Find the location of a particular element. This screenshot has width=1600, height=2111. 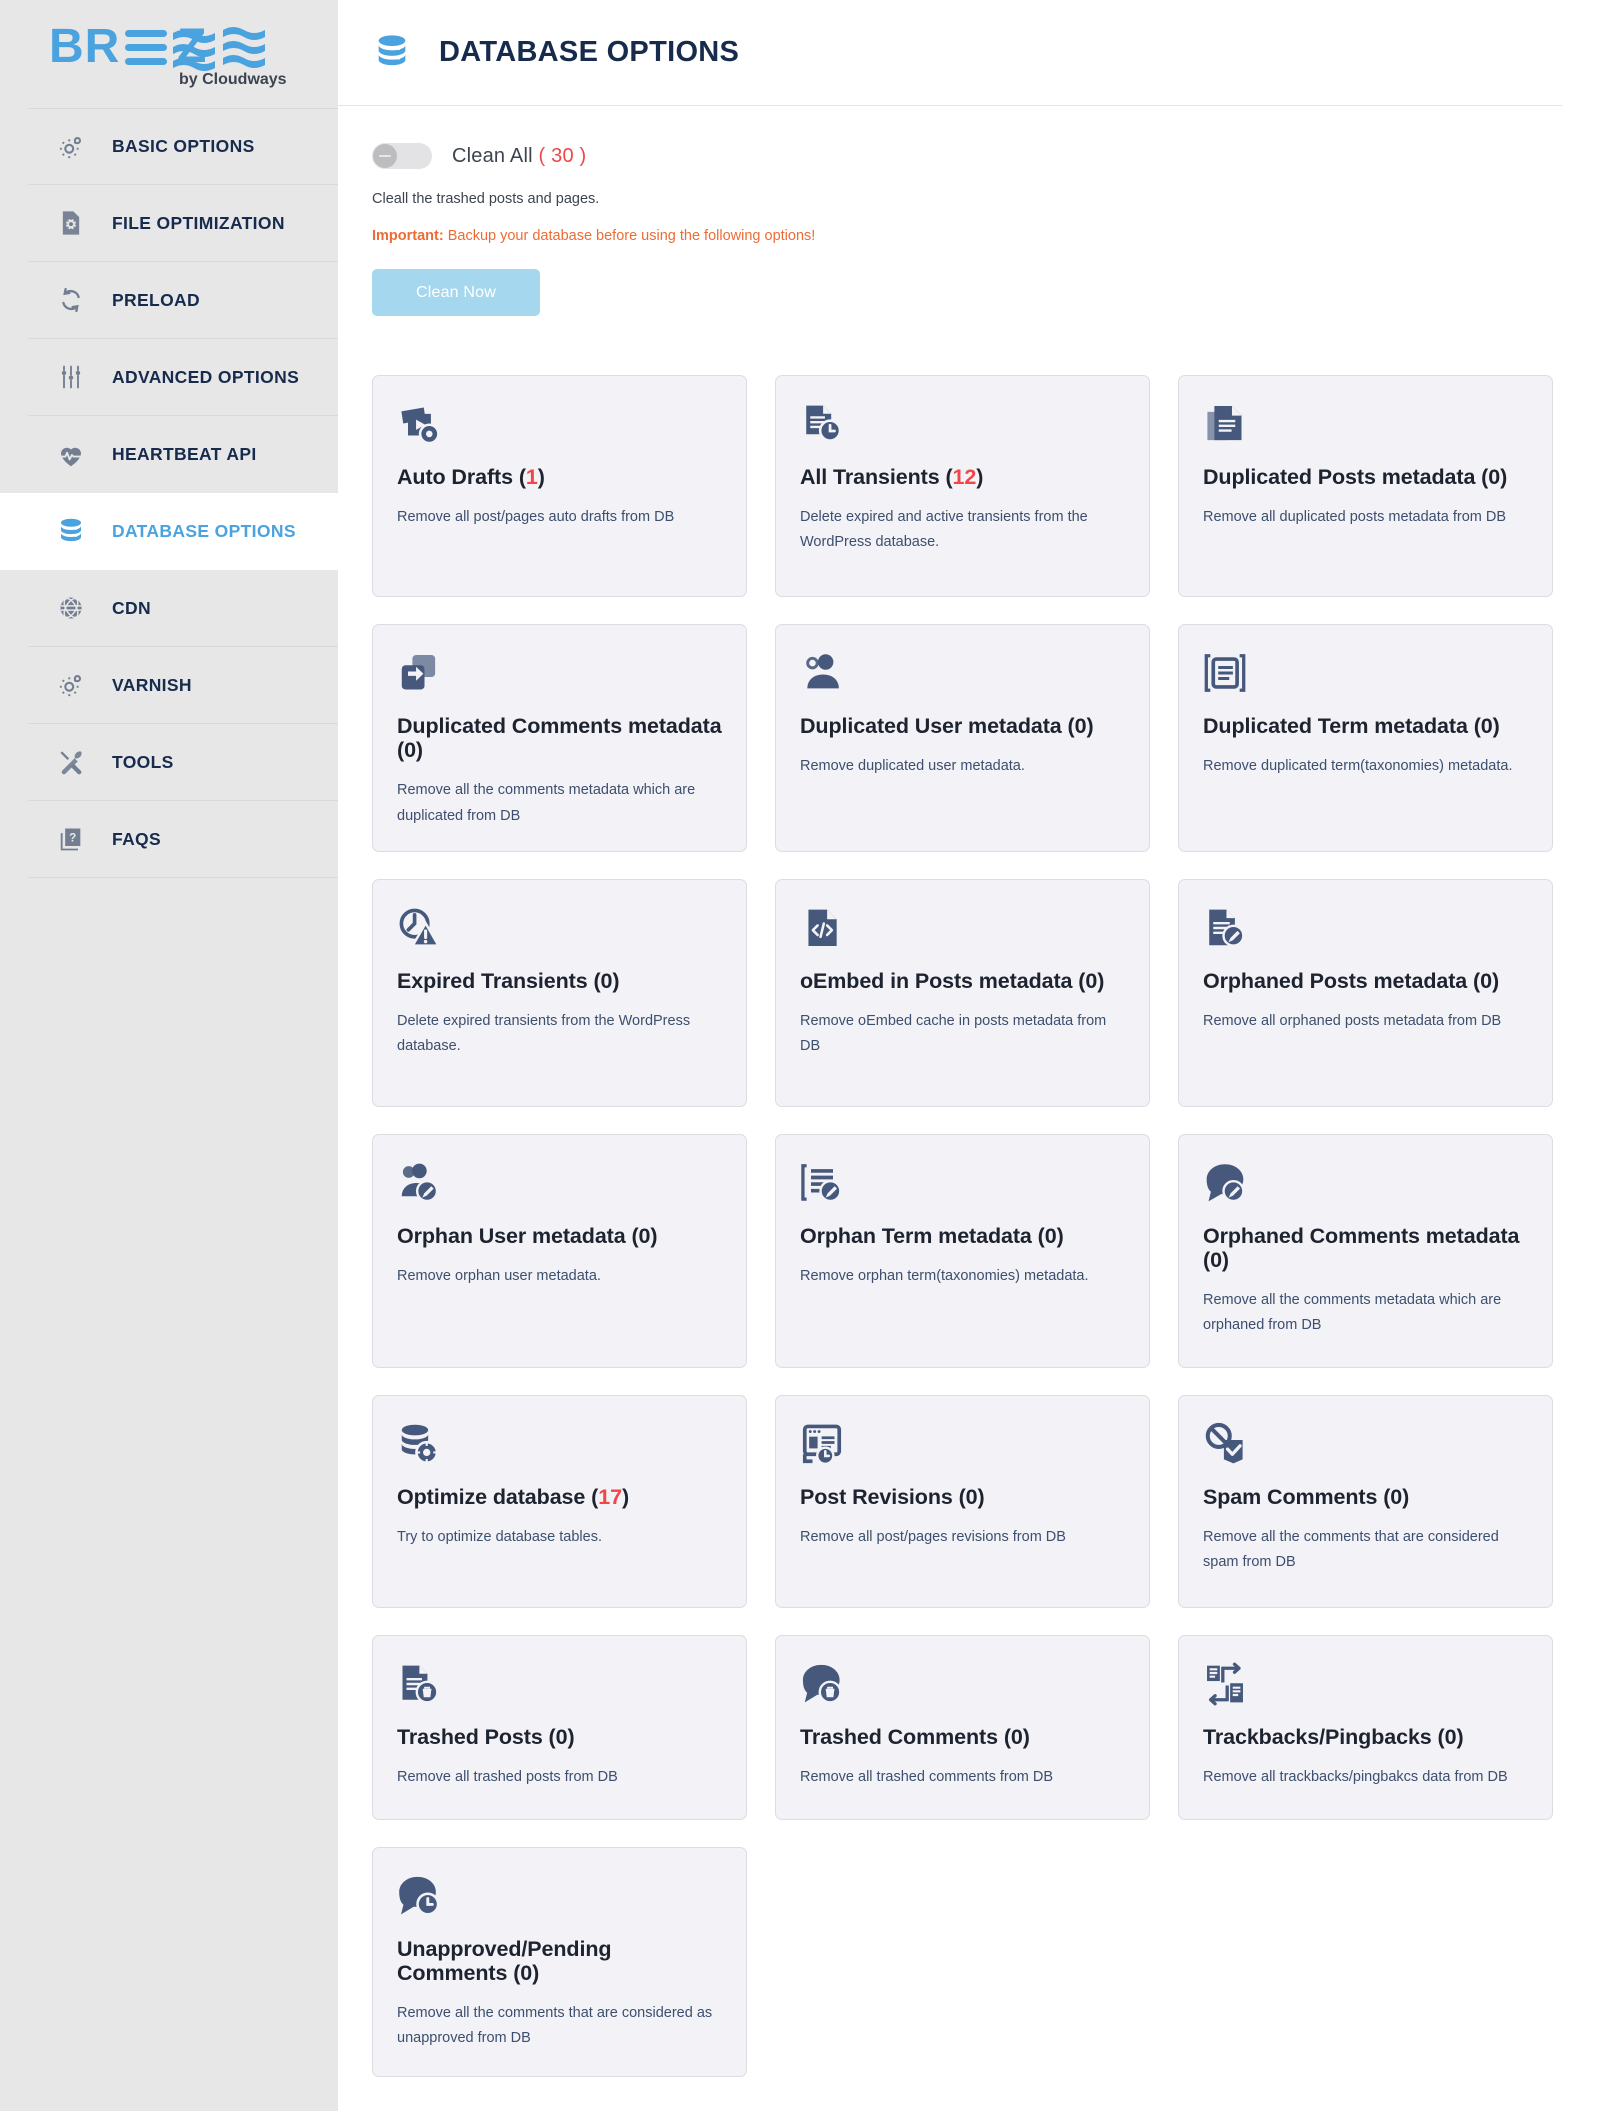

card-title: oEmbed in Posts metadata (0) is located at coordinates (962, 981).